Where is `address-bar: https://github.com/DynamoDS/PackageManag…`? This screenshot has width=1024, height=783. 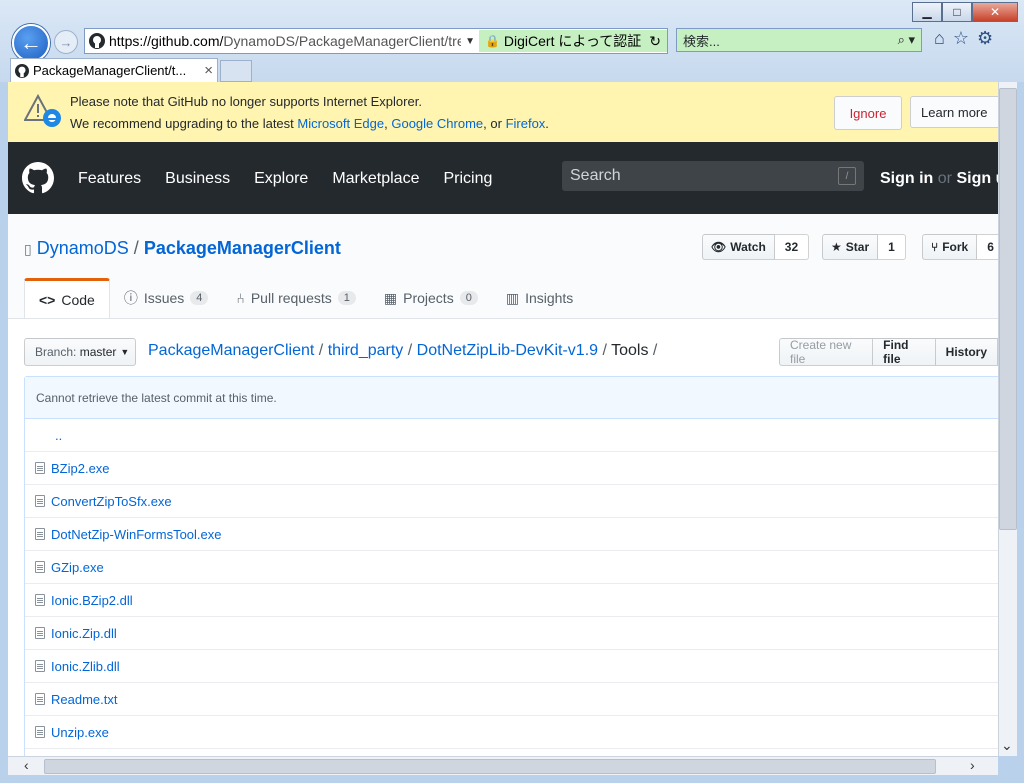
address-bar: https://github.com/DynamoDS/PackageManag… is located at coordinates (376, 41).